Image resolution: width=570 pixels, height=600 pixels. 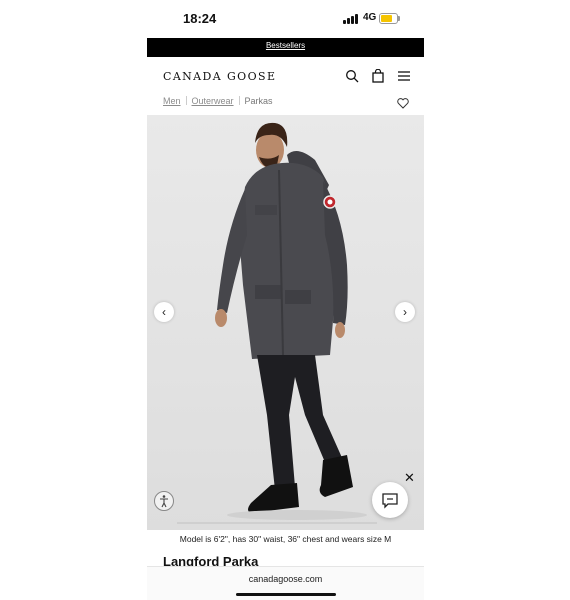 I want to click on brand-logo: CANADA GOOSE, so click(x=219, y=76).